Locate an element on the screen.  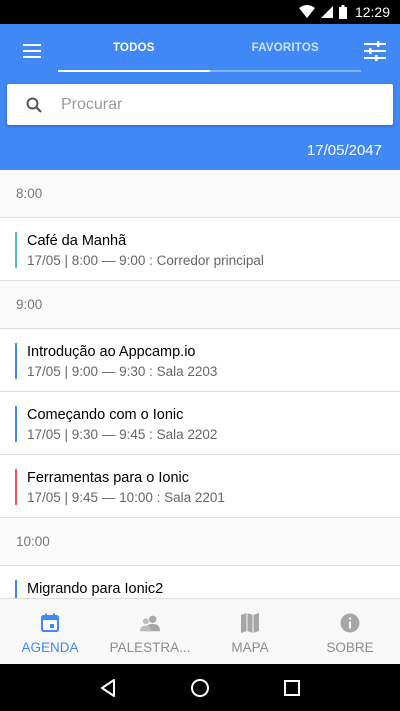
back-icon is located at coordinates (108, 687).